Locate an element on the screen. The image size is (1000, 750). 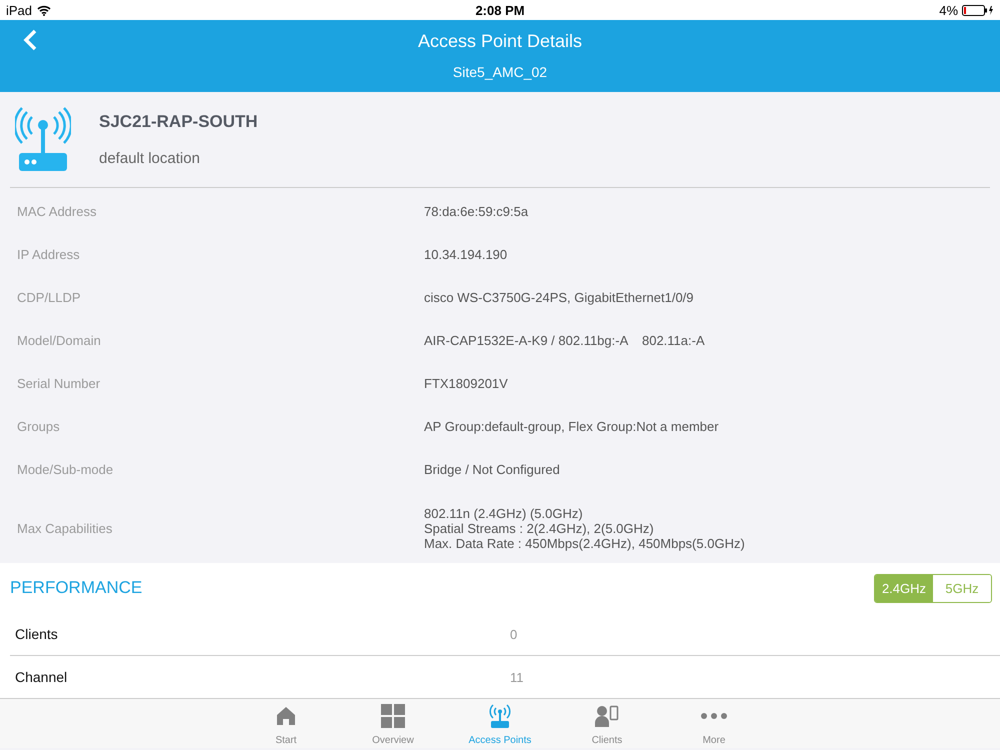
metric-value: 0 is located at coordinates (514, 634).